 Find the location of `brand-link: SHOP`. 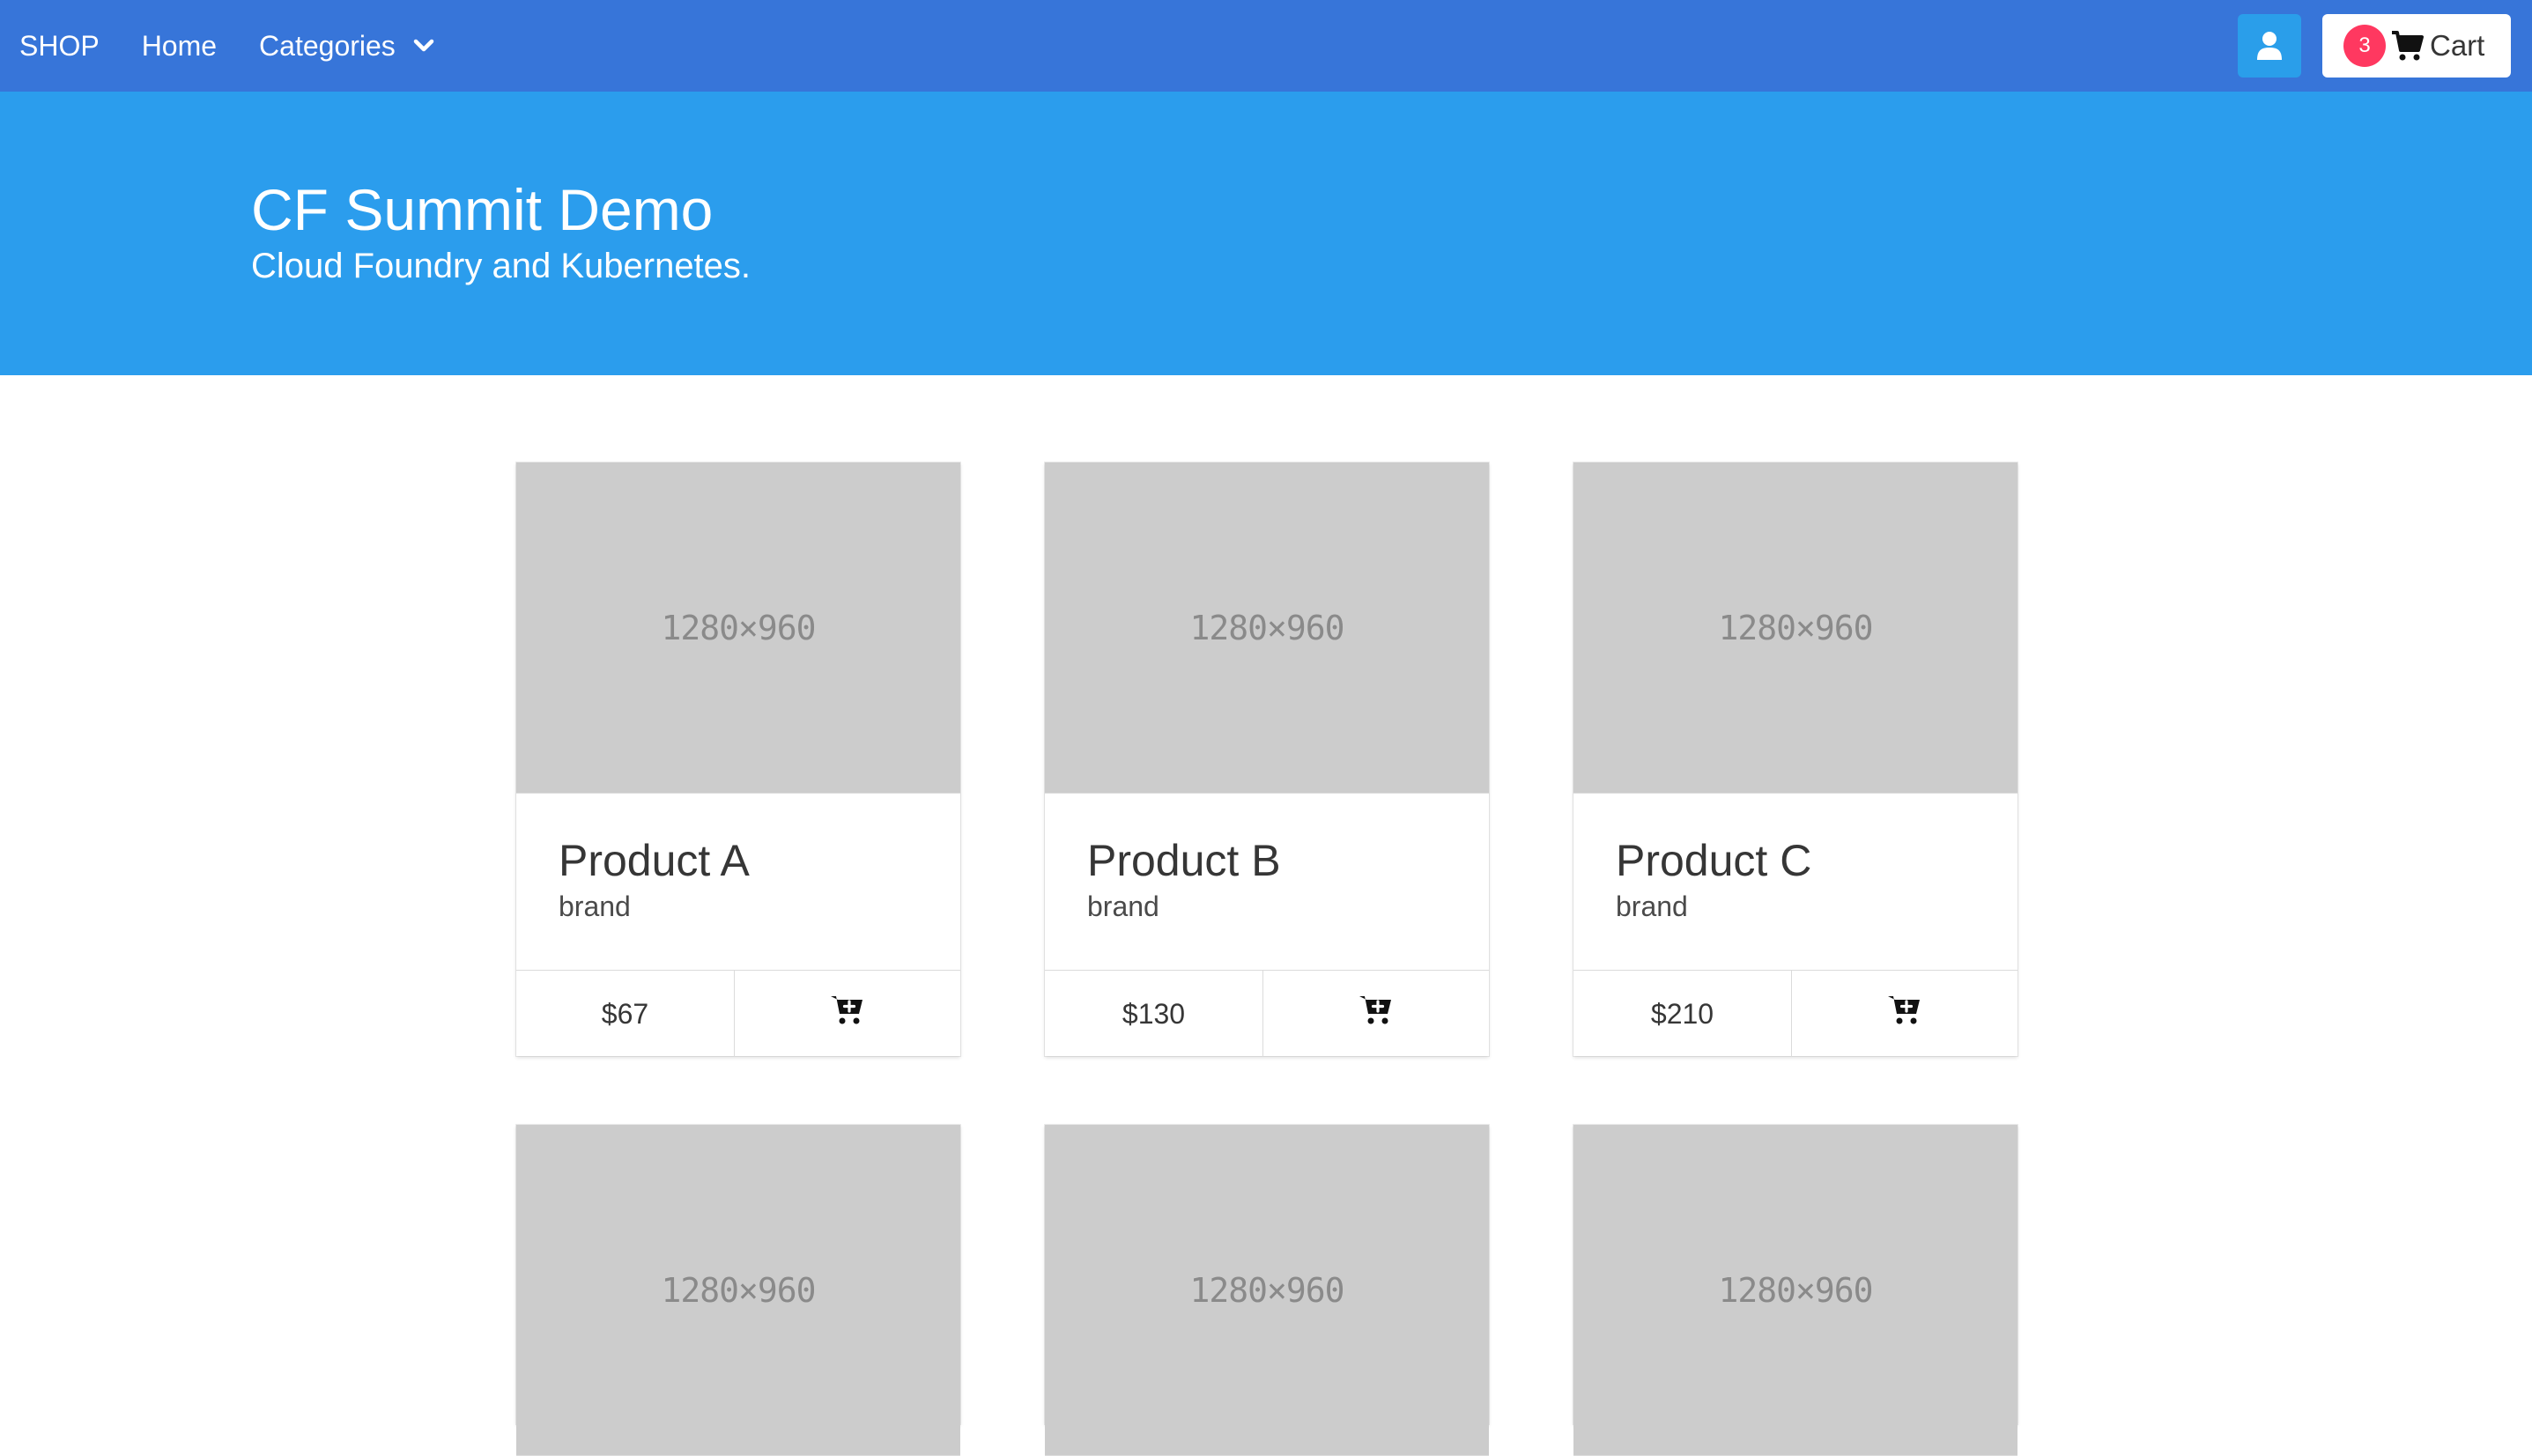

brand-link: SHOP is located at coordinates (60, 46).